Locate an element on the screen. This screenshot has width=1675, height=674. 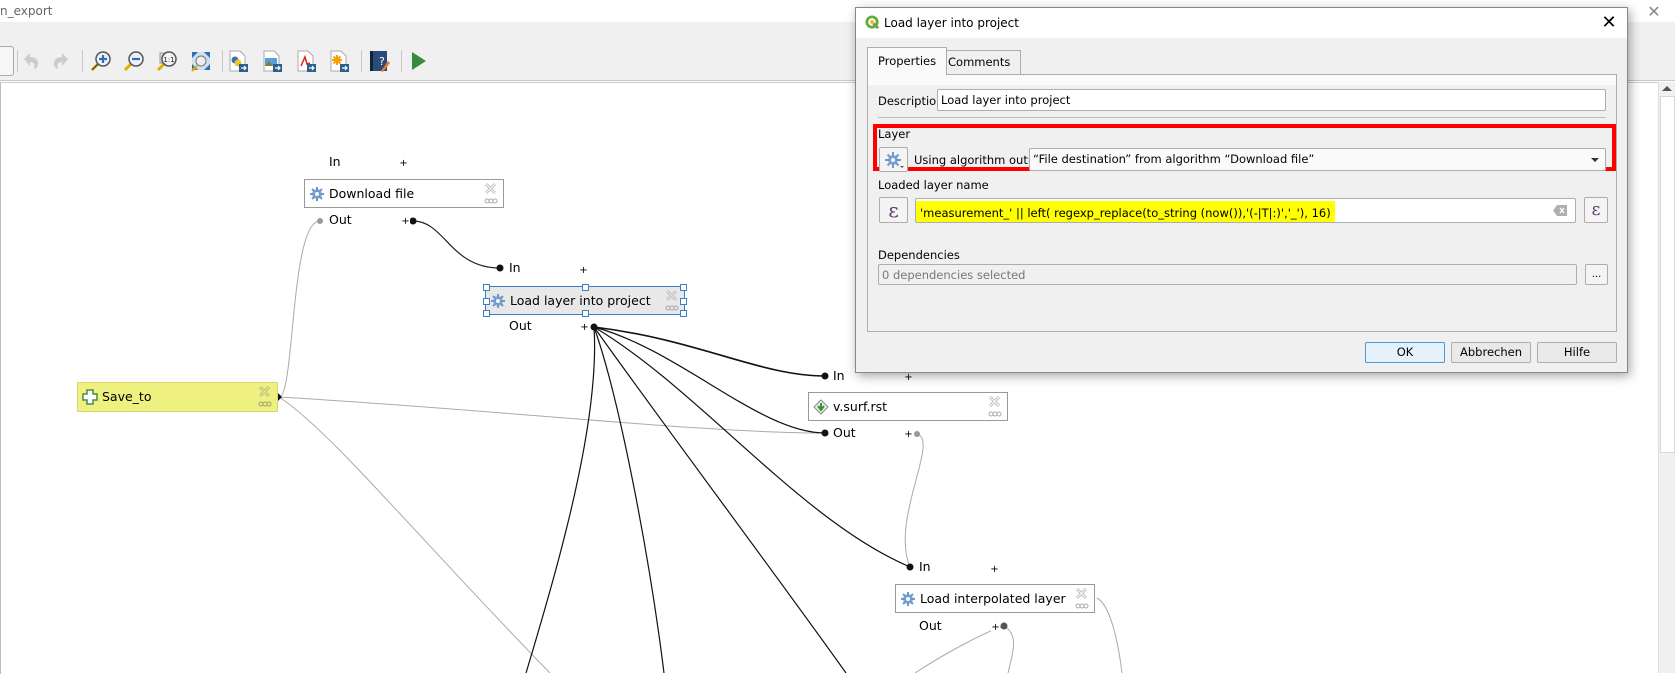
export-image-button is located at coordinates (272, 61).